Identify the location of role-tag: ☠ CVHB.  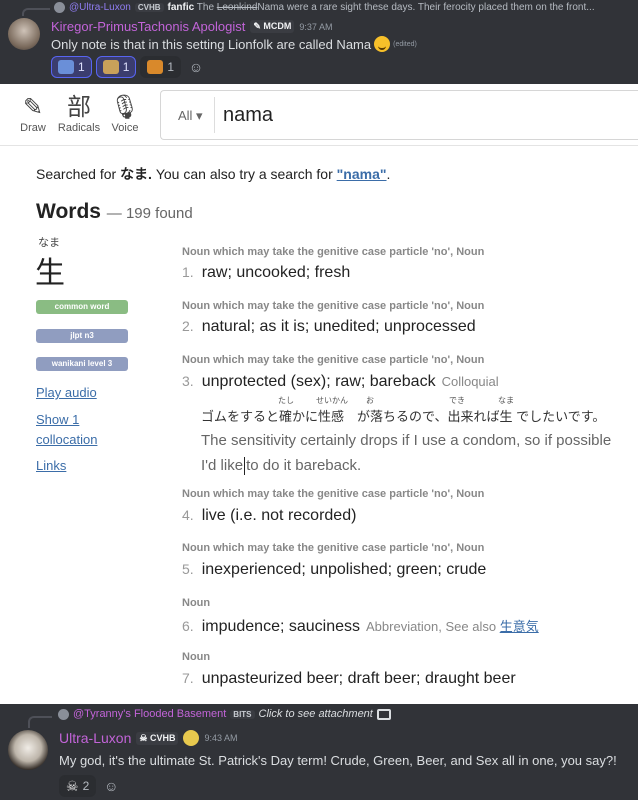
(157, 738).